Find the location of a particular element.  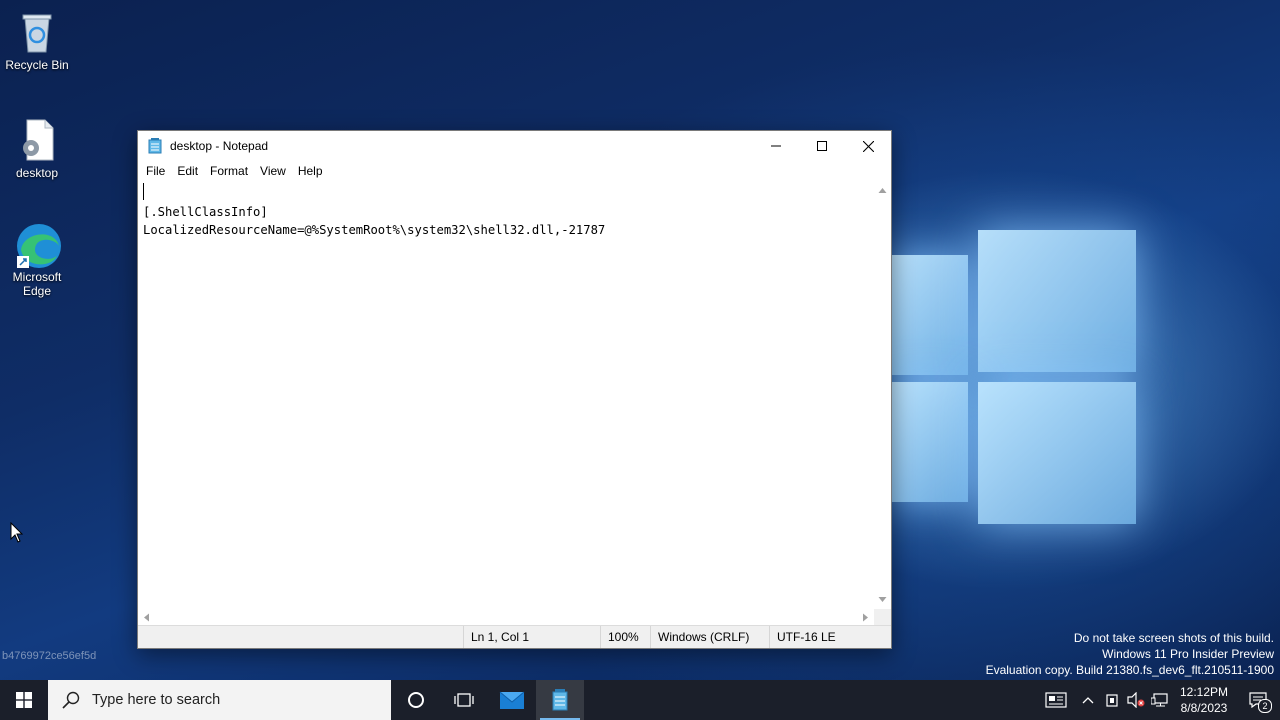

text-line is located at coordinates (508, 194).